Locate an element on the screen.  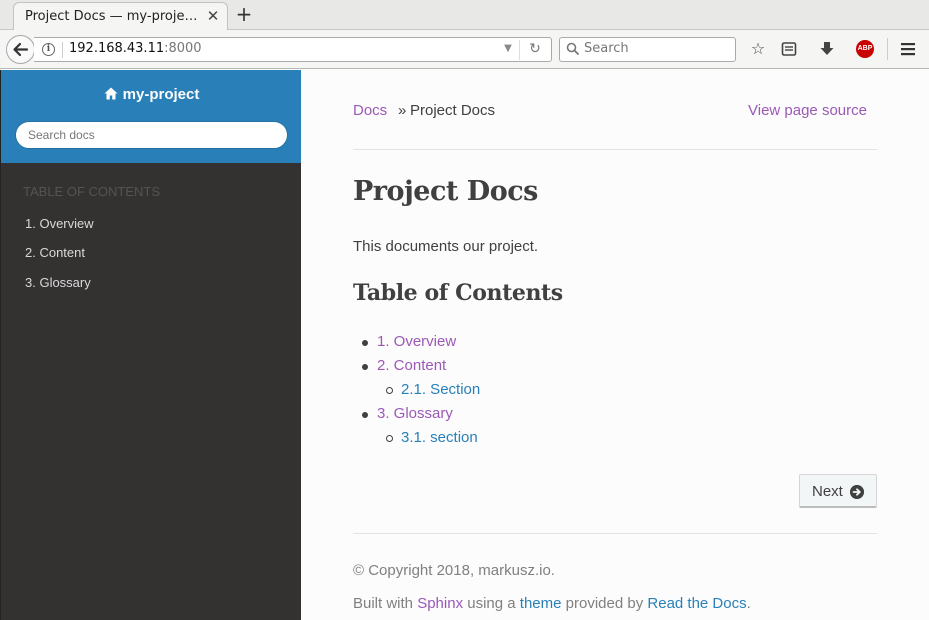
url-dropdown-icon: ▼ is located at coordinates (508, 49).